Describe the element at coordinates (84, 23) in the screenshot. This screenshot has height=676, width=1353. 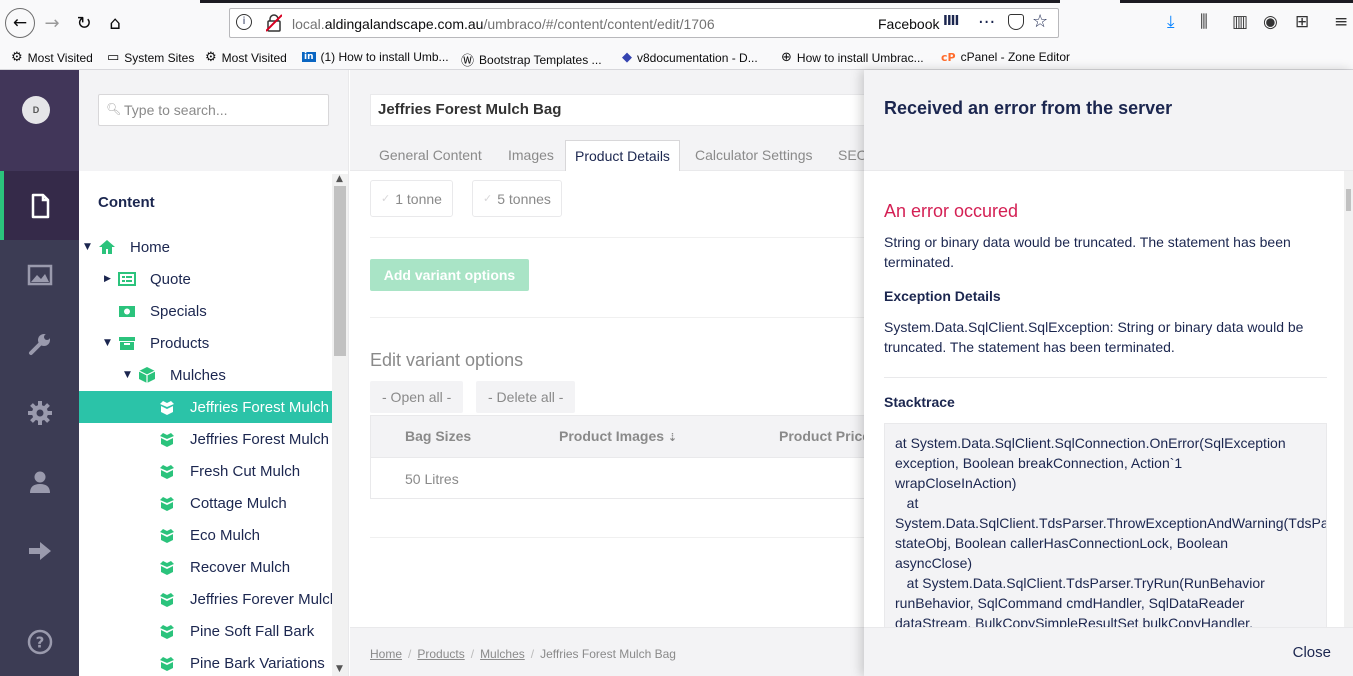
I see `reload-icon: ↻` at that location.